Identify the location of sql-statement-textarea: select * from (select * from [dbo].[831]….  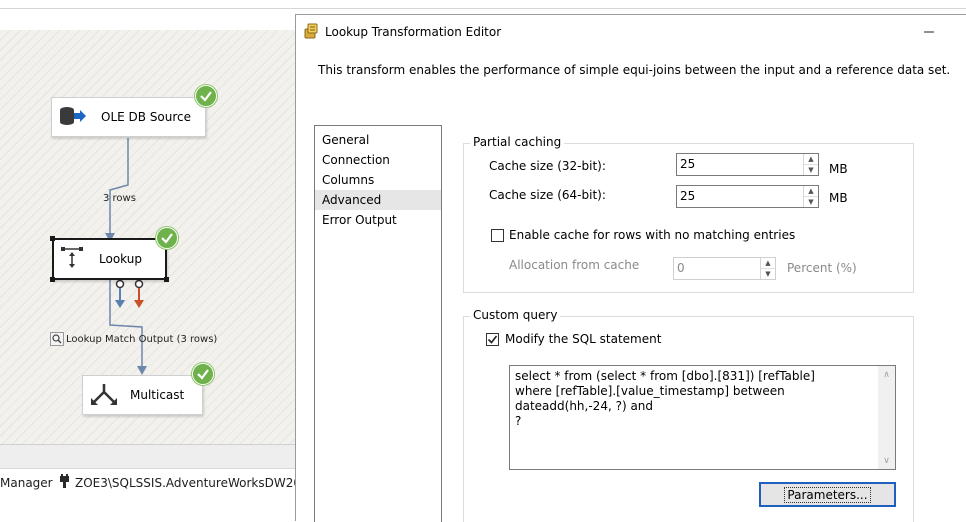
(702, 417).